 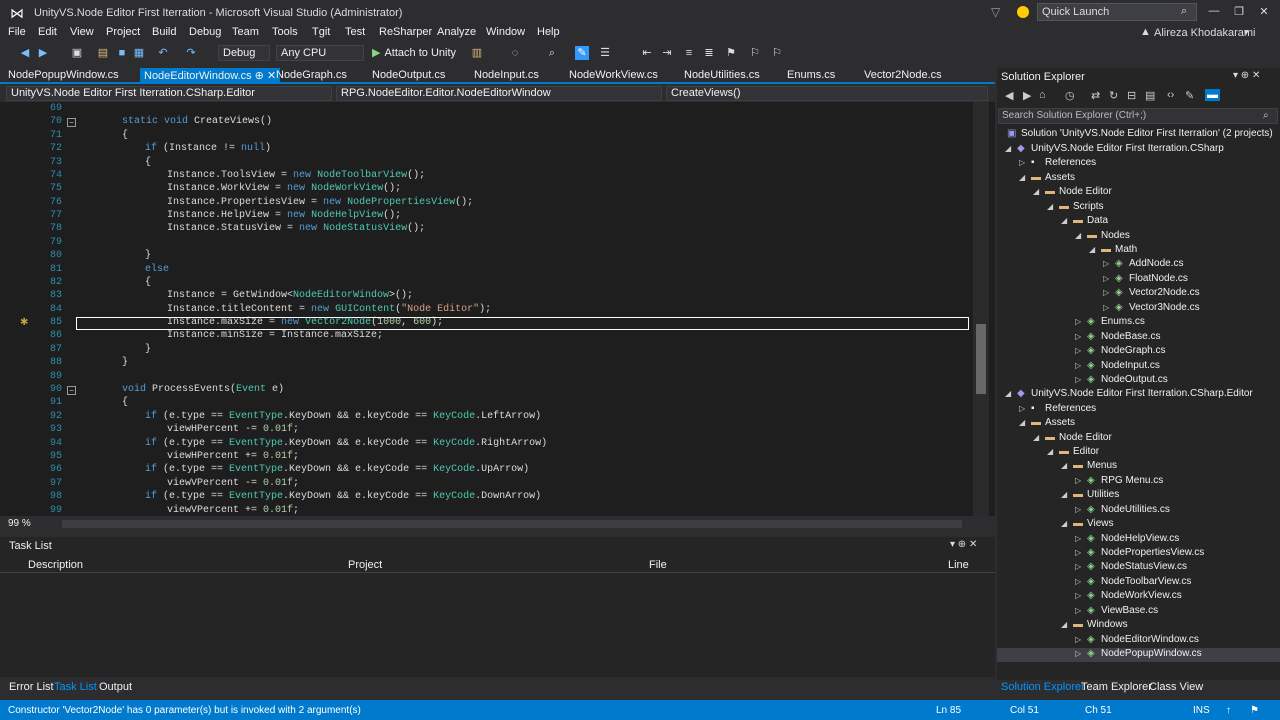 I want to click on bookmark-icon: ☰, so click(x=605, y=53).